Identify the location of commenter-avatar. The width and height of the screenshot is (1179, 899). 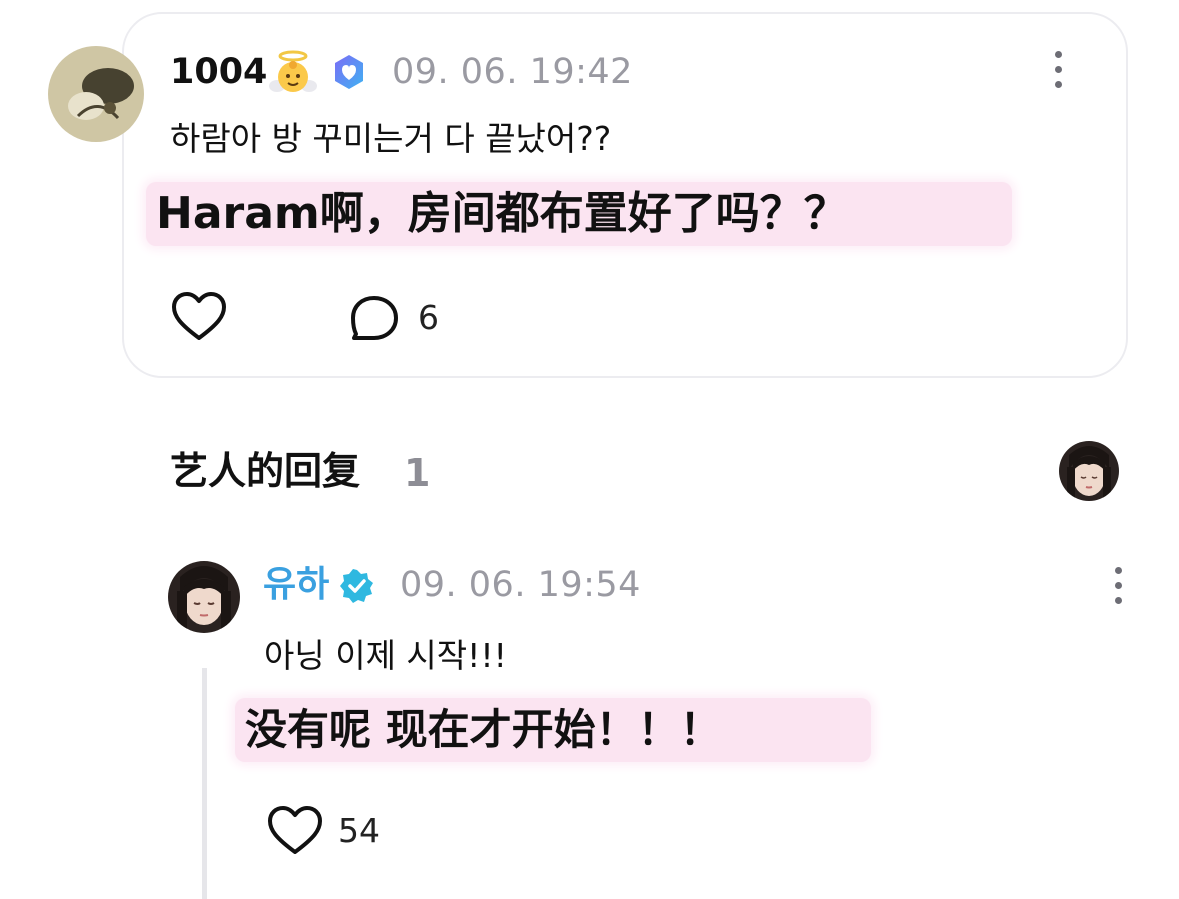
(96, 94).